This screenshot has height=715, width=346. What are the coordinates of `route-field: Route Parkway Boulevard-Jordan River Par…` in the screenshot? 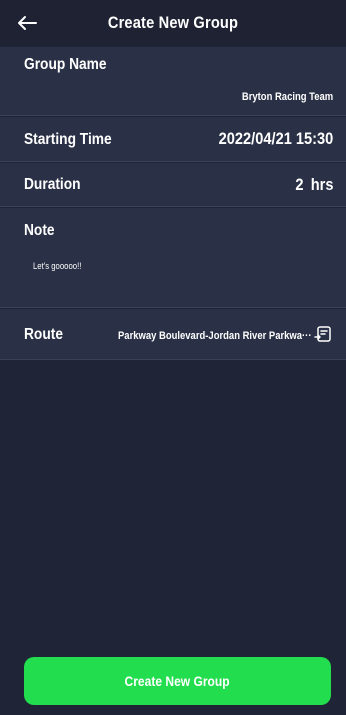 It's located at (173, 334).